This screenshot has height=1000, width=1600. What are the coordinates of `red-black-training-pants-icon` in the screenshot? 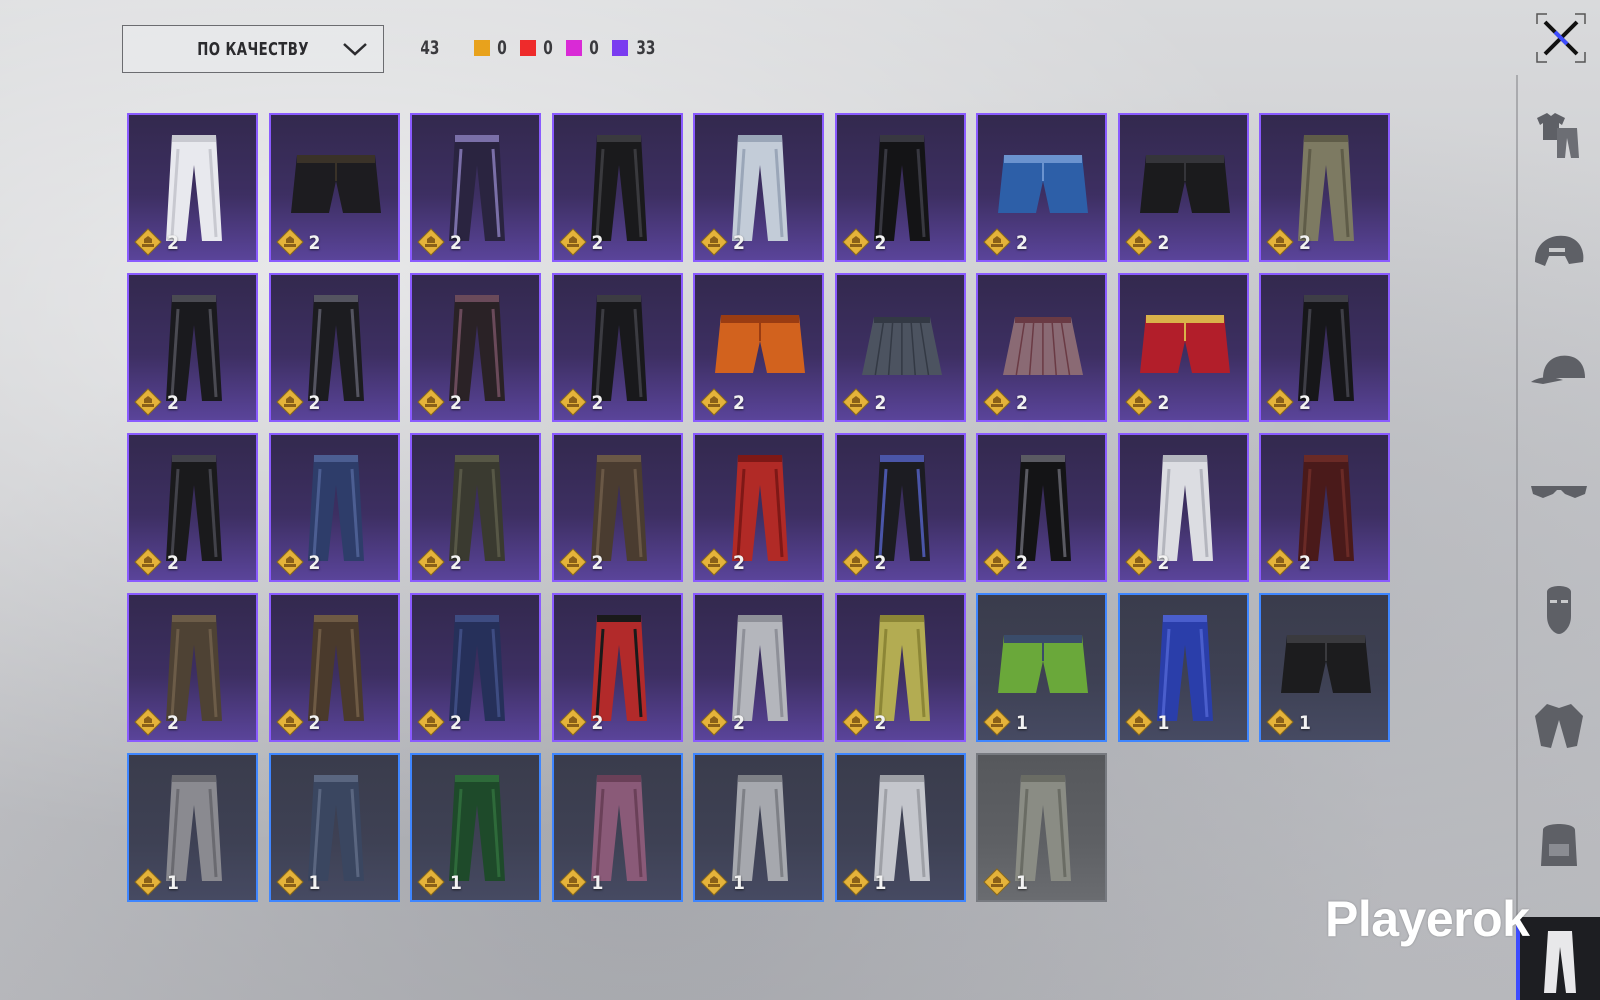 It's located at (618, 668).